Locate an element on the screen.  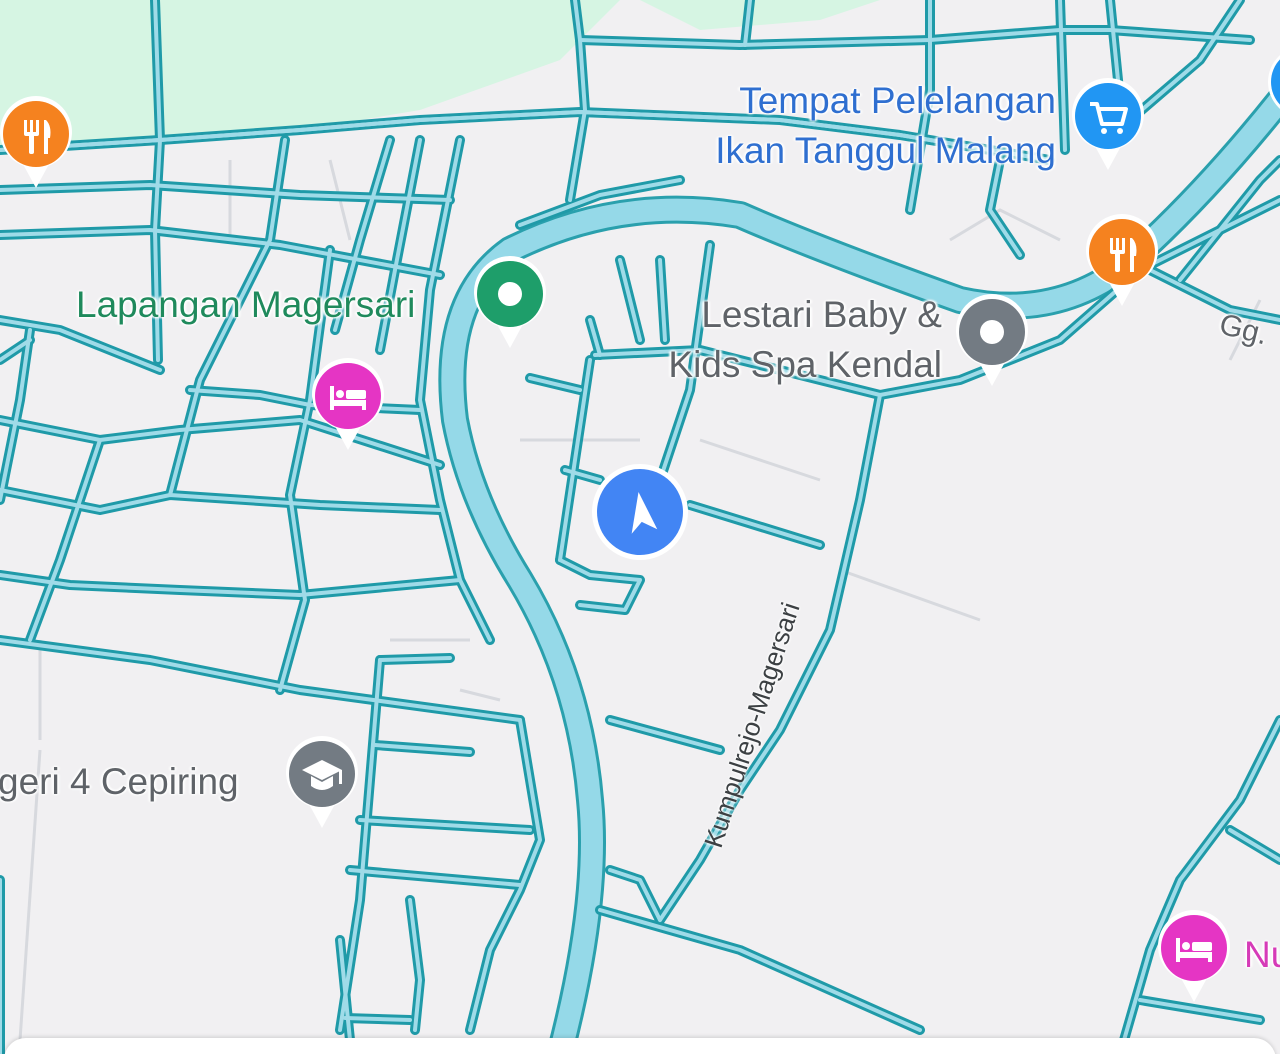
restaurant-pin-right is located at coordinates (1122, 262).